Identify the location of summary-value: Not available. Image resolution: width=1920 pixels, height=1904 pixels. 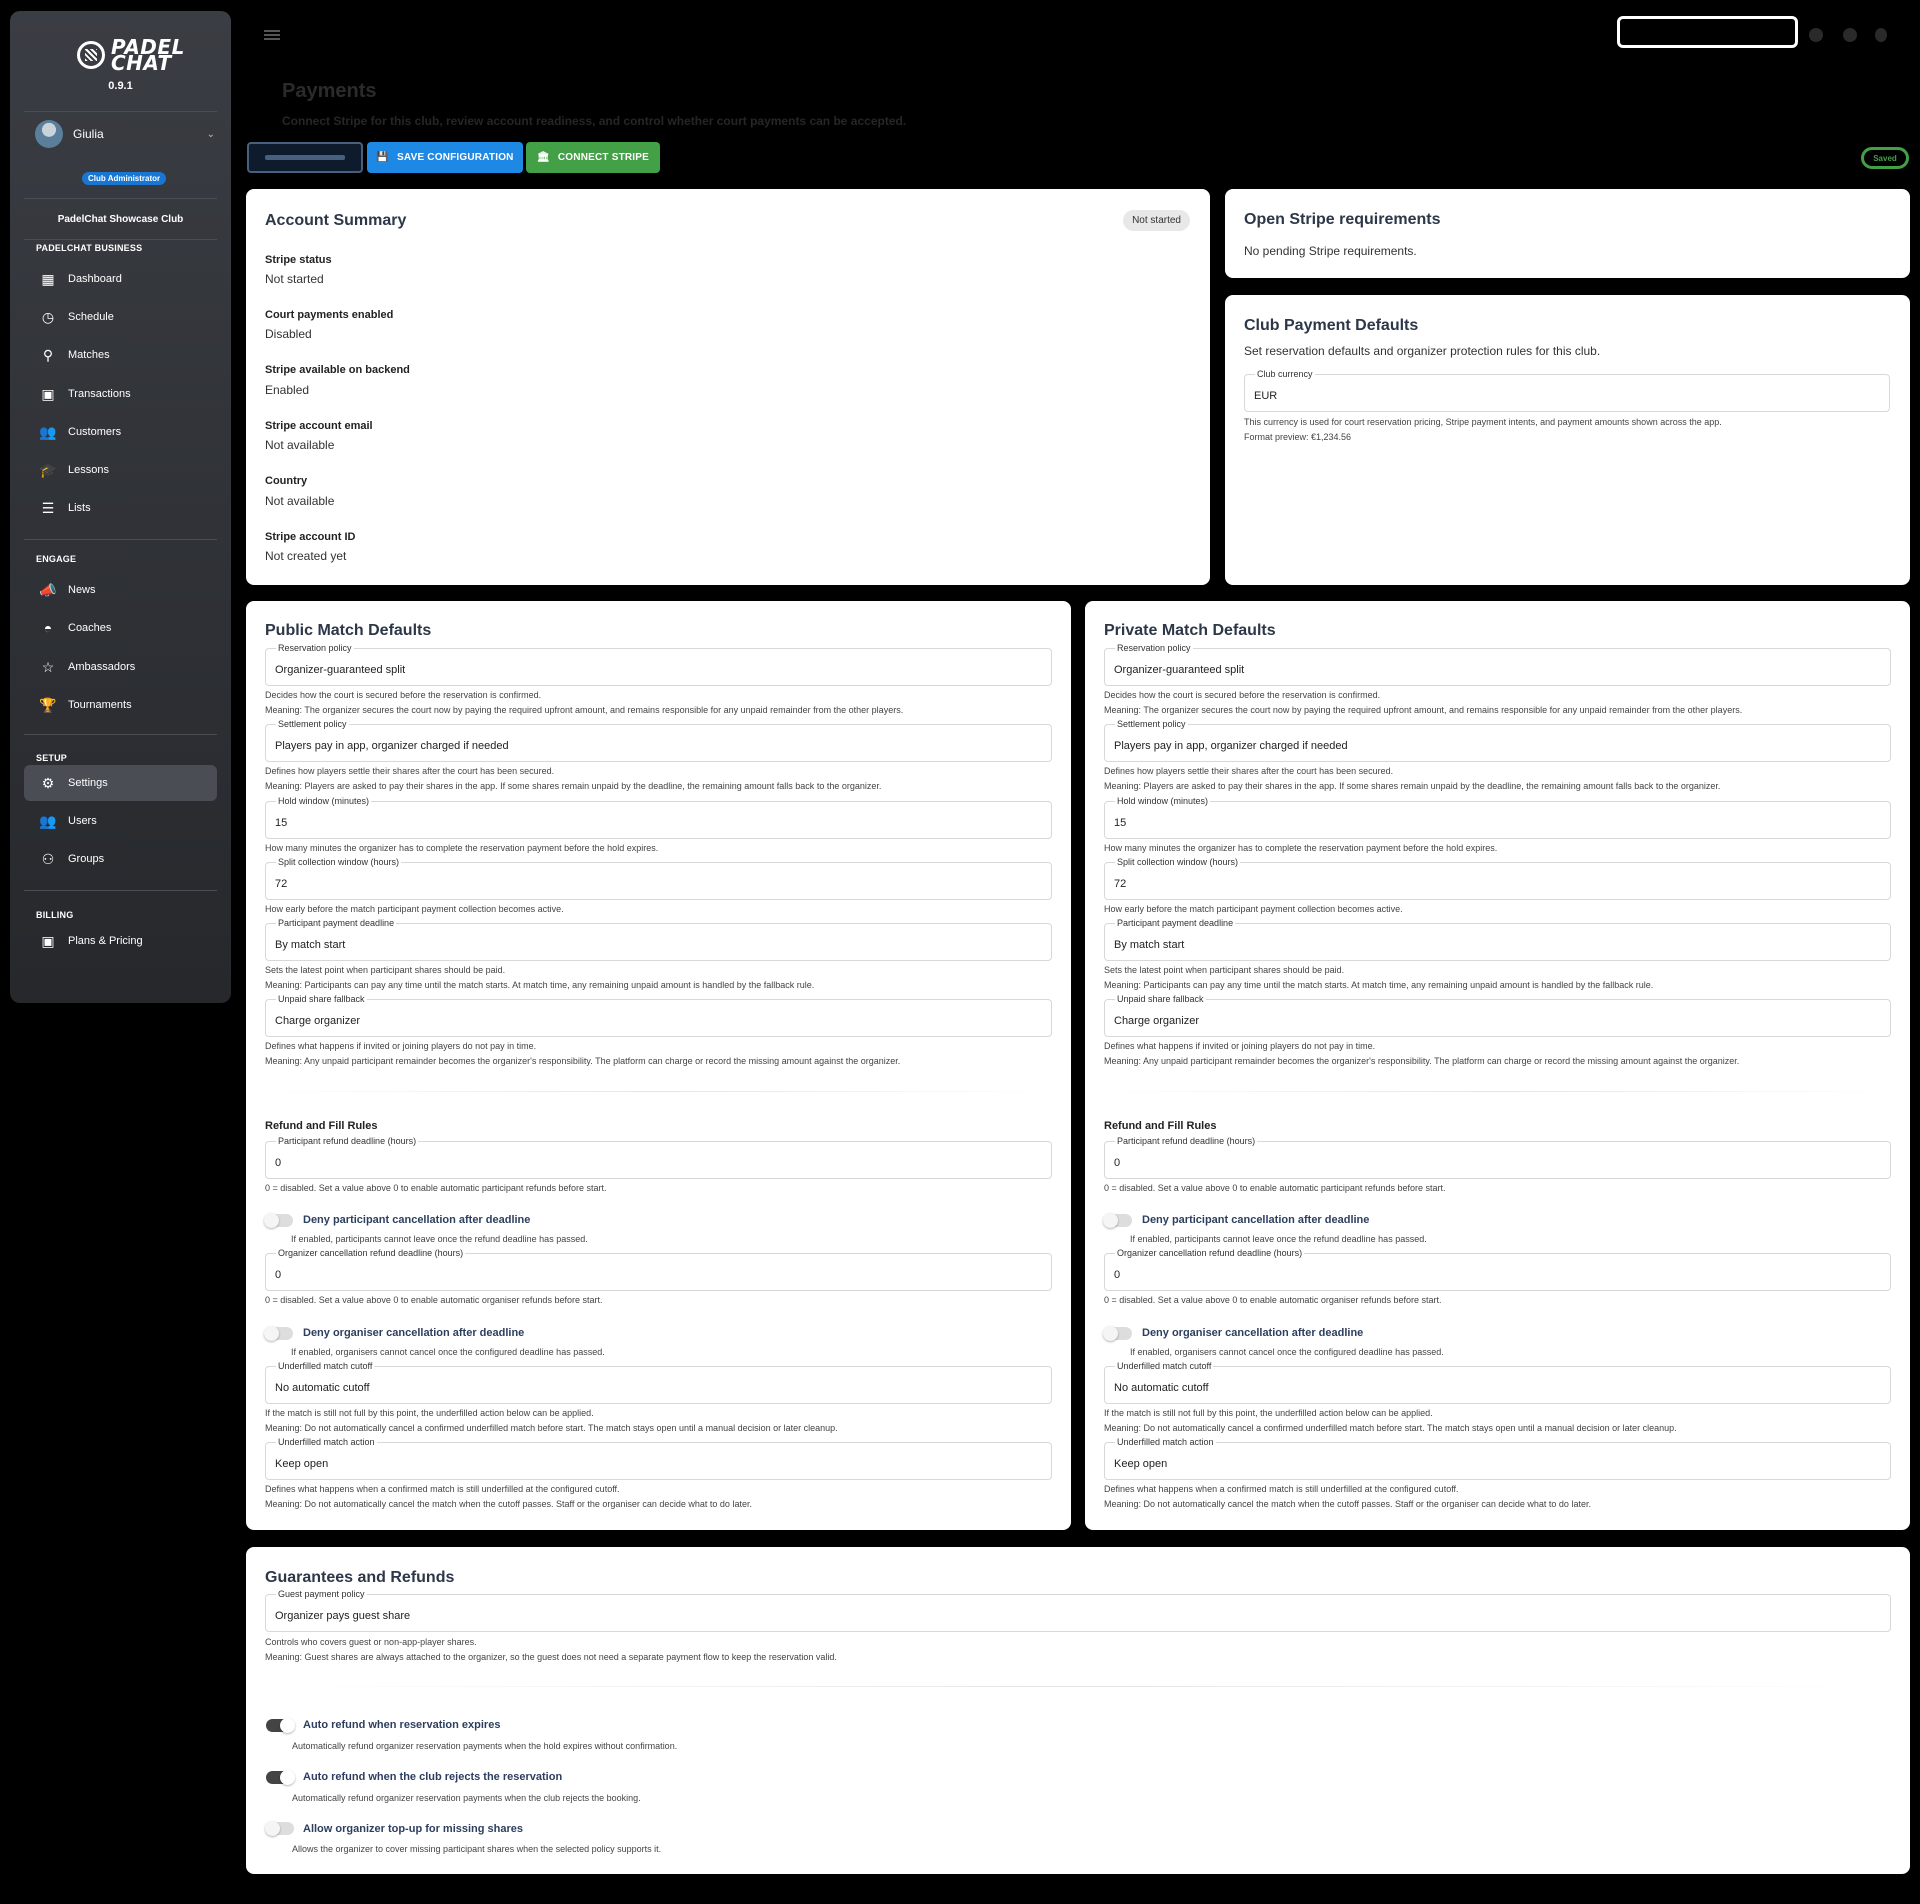
(300, 501).